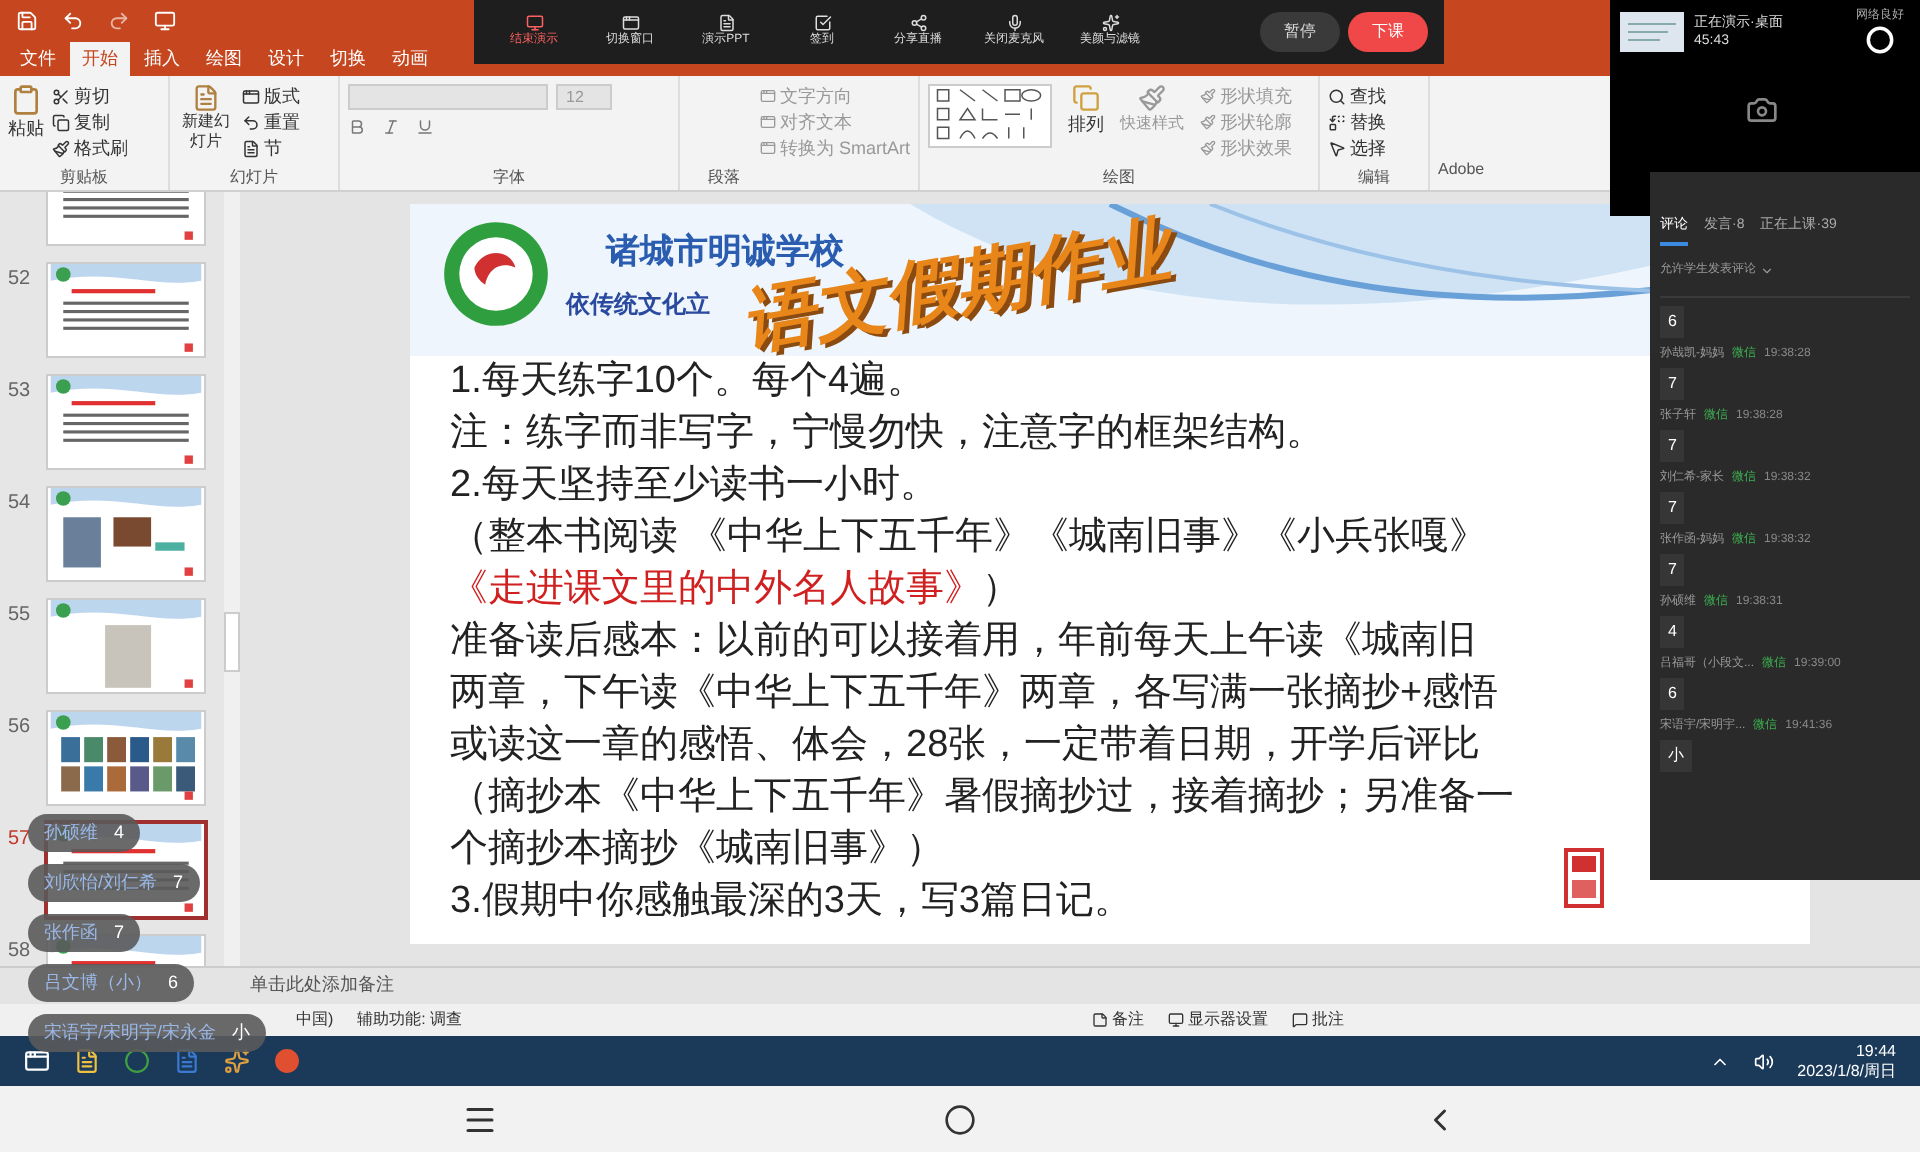 The image size is (1920, 1152). Describe the element at coordinates (254, 178) in the screenshot. I see `group-label: 幻灯片` at that location.